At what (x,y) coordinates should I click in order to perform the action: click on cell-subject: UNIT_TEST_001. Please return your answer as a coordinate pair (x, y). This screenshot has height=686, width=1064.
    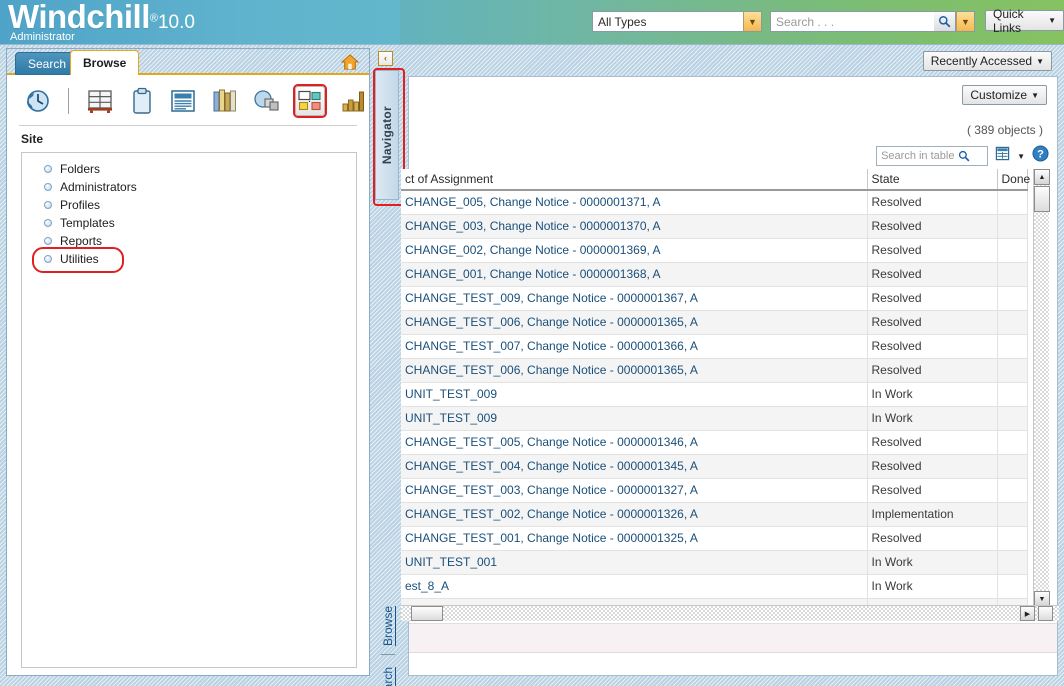
    Looking at the image, I should click on (634, 562).